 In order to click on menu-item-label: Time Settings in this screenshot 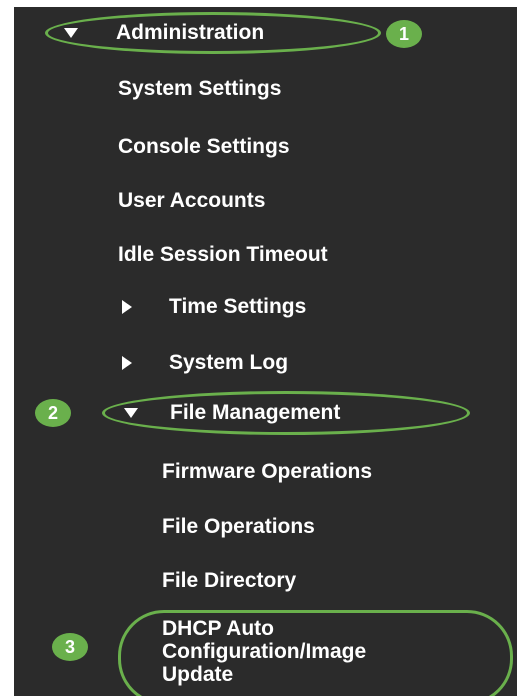, I will do `click(238, 306)`.